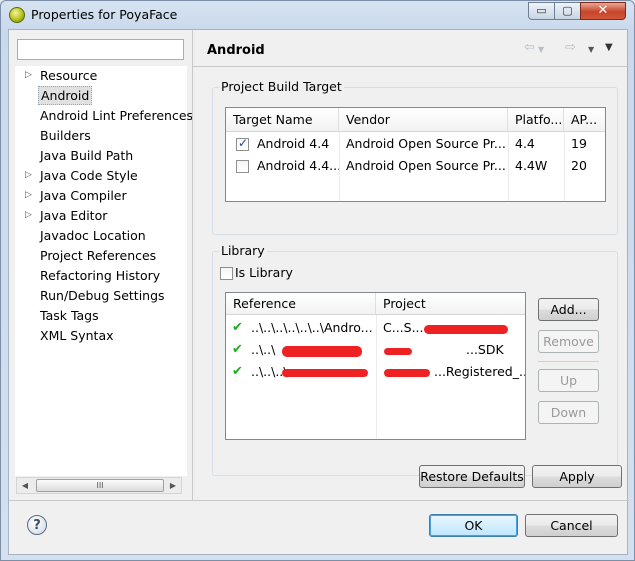 Image resolution: width=635 pixels, height=561 pixels. What do you see at coordinates (571, 525) in the screenshot?
I see `cancel-button: Cancel` at bounding box center [571, 525].